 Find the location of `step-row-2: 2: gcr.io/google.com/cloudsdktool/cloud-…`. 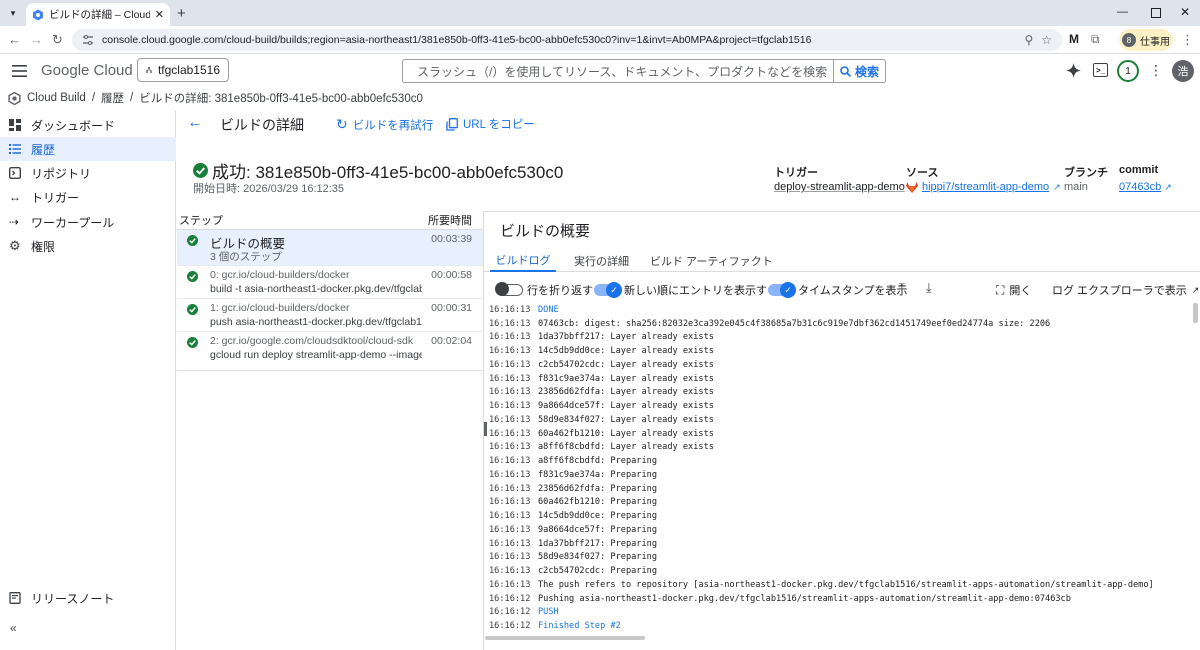

step-row-2: 2: gcr.io/google.com/cloudsdktool/cloud-… is located at coordinates (330, 348).